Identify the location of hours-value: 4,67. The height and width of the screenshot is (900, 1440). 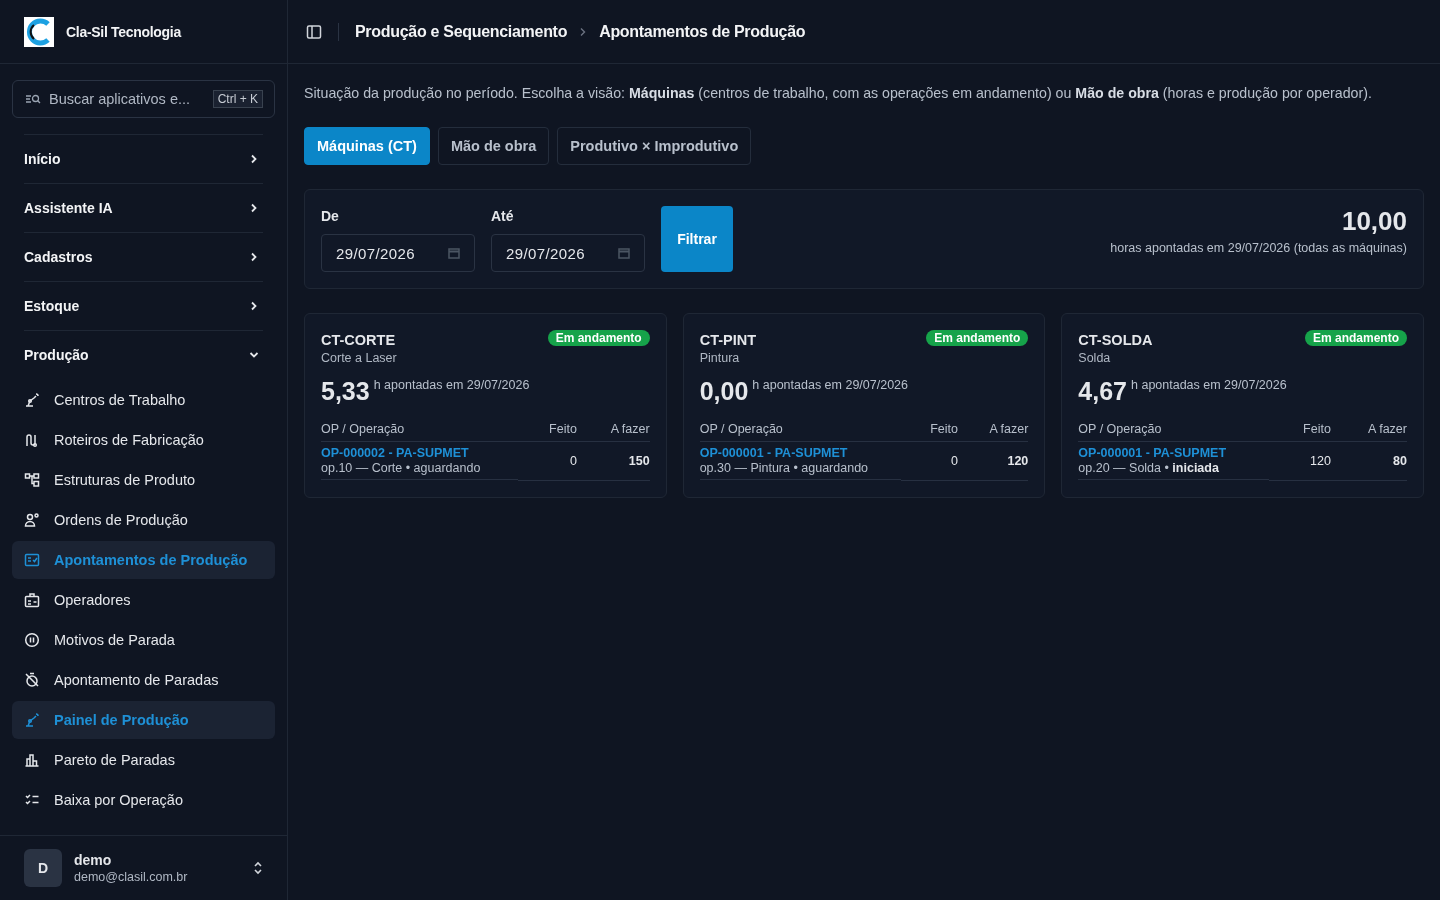
(1102, 391).